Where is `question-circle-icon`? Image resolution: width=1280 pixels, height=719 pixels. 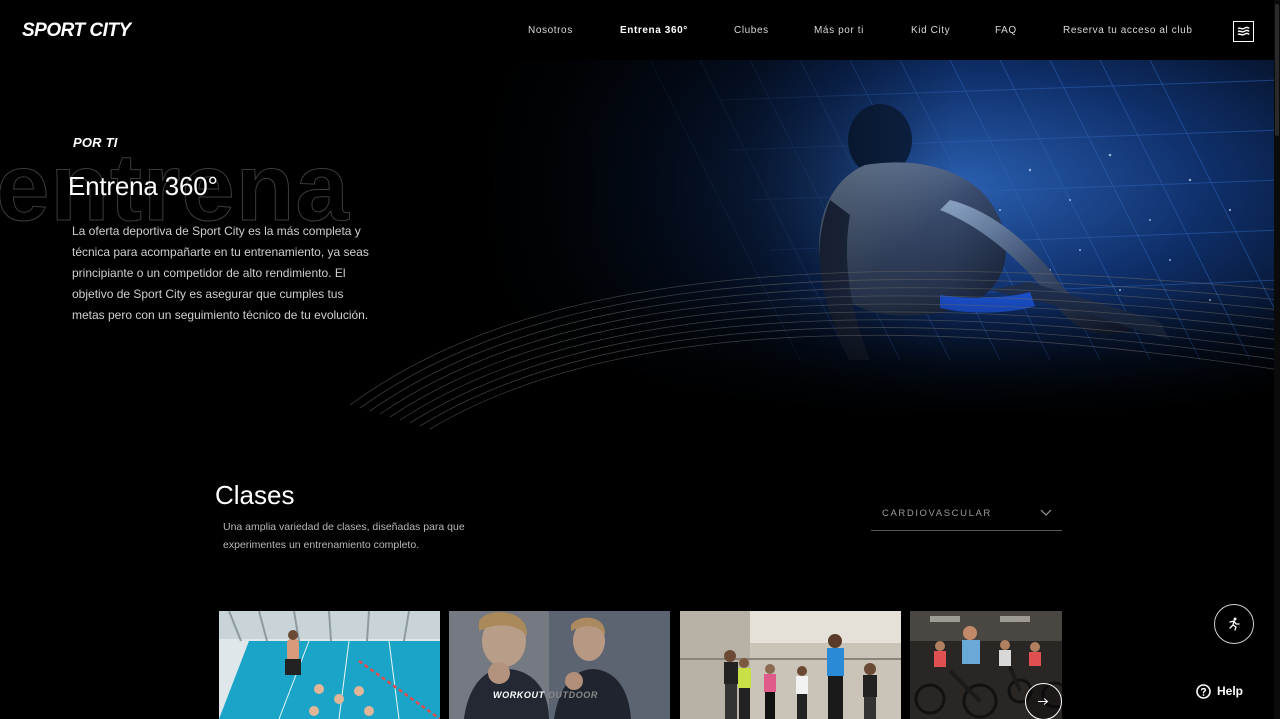
question-circle-icon is located at coordinates (1203, 691).